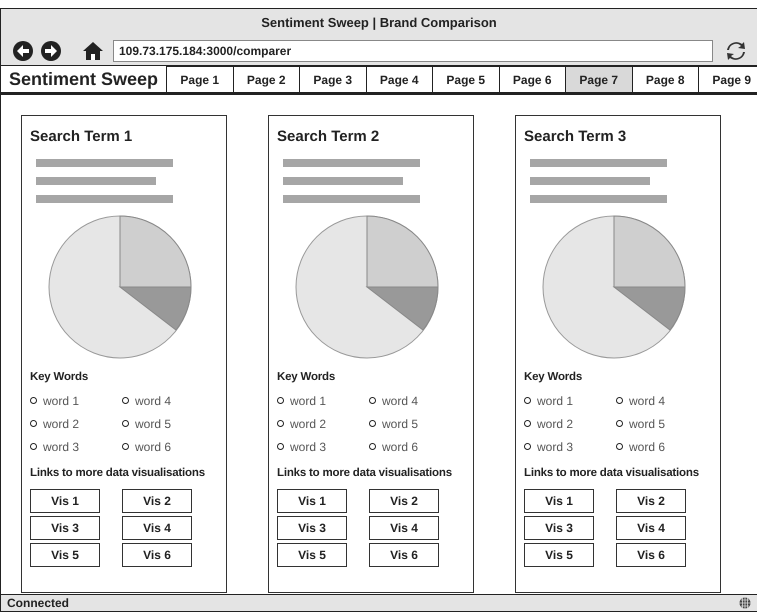  I want to click on status-text: Connected, so click(38, 603).